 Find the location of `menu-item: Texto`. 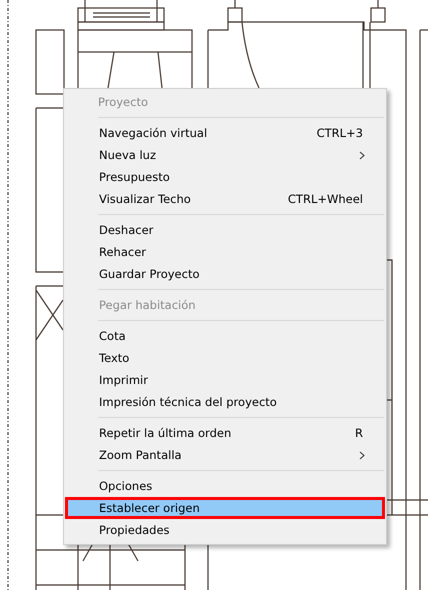

menu-item: Texto is located at coordinates (225, 358).